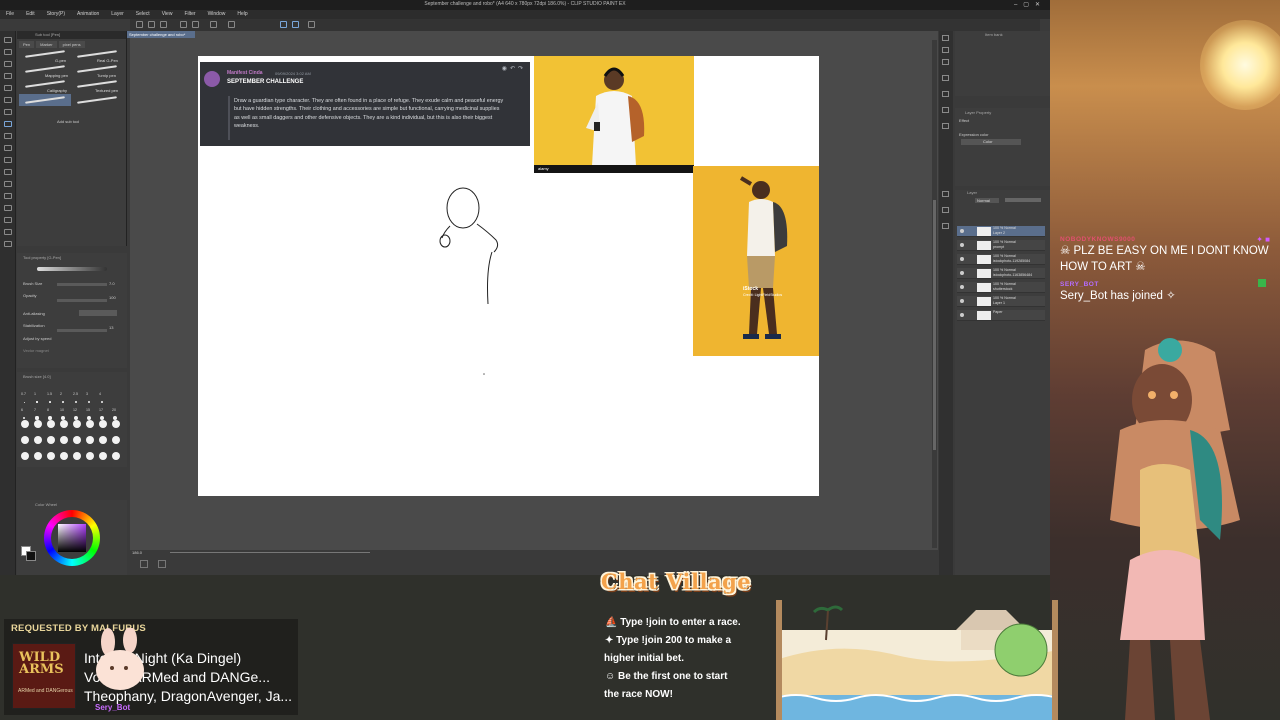  What do you see at coordinates (31, 556) in the screenshot?
I see `sub-color-swatch` at bounding box center [31, 556].